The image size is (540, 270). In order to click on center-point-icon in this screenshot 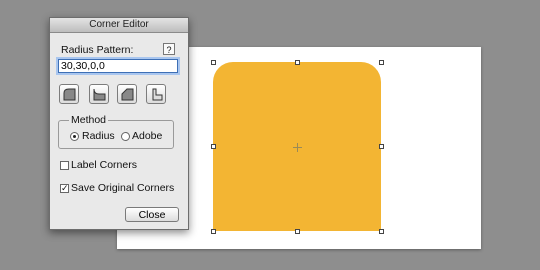, I will do `click(297, 147)`.